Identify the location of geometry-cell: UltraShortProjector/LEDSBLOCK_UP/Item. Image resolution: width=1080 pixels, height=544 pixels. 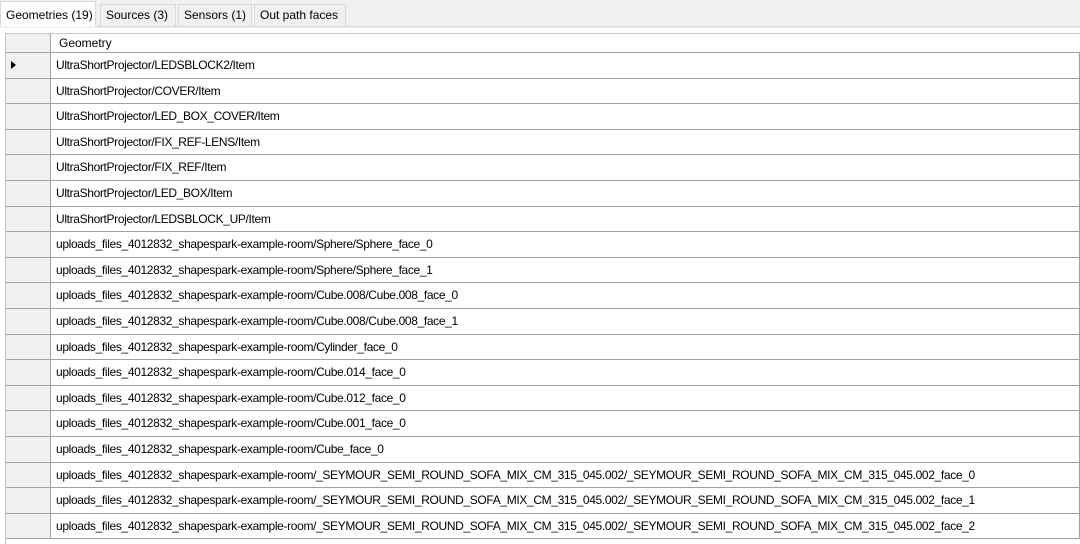
(566, 219).